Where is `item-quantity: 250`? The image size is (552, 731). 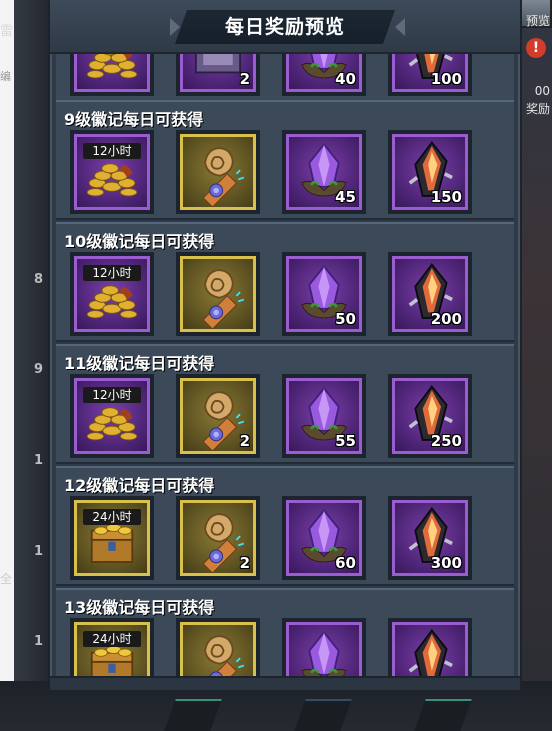
item-quantity: 250 is located at coordinates (446, 441).